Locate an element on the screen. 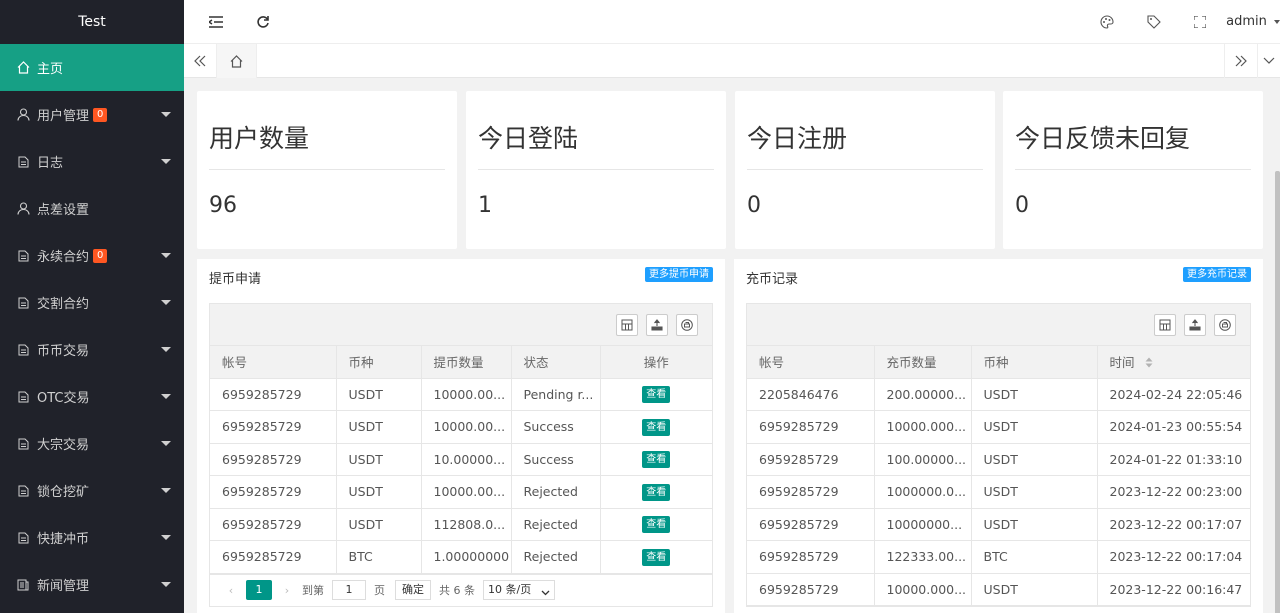 This screenshot has height=613, width=1280. table-cell: 2023-12-22 00:17:07 is located at coordinates (1173, 524).